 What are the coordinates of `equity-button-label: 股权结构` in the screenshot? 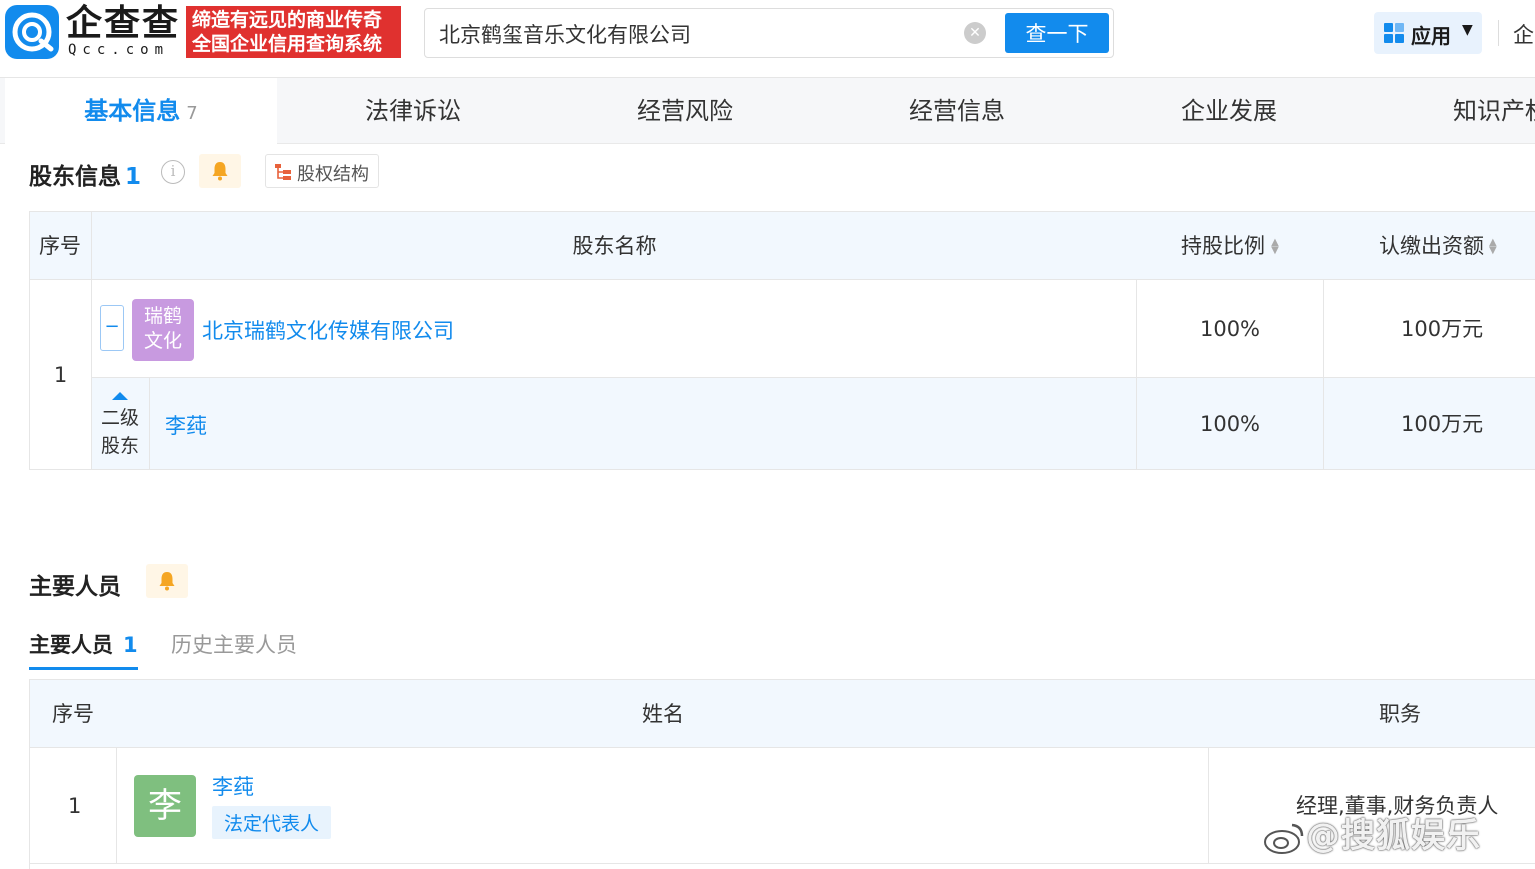 It's located at (333, 174).